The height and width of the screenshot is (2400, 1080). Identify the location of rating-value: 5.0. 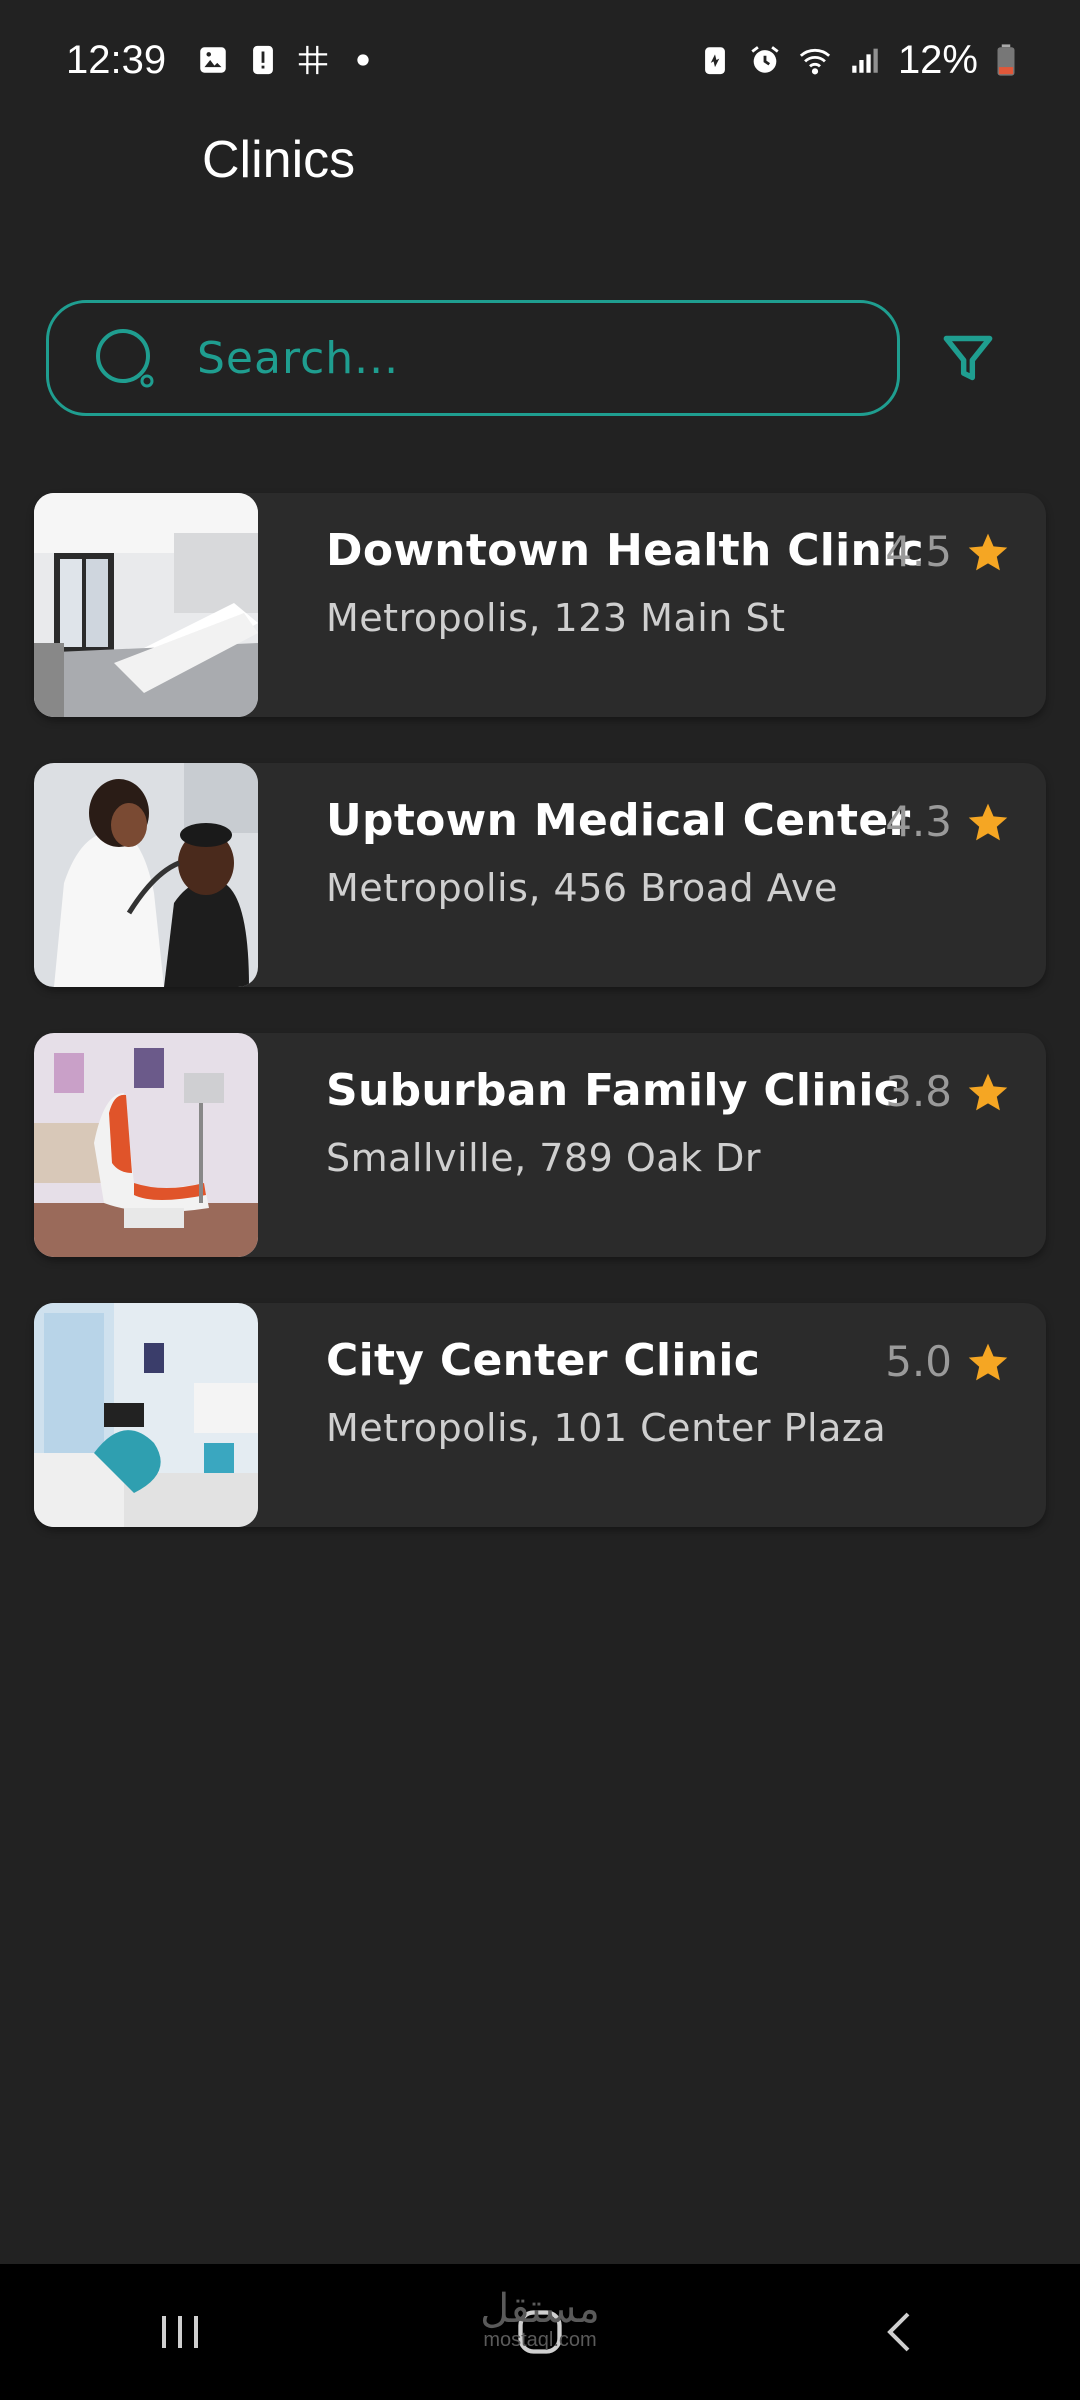
(918, 1361).